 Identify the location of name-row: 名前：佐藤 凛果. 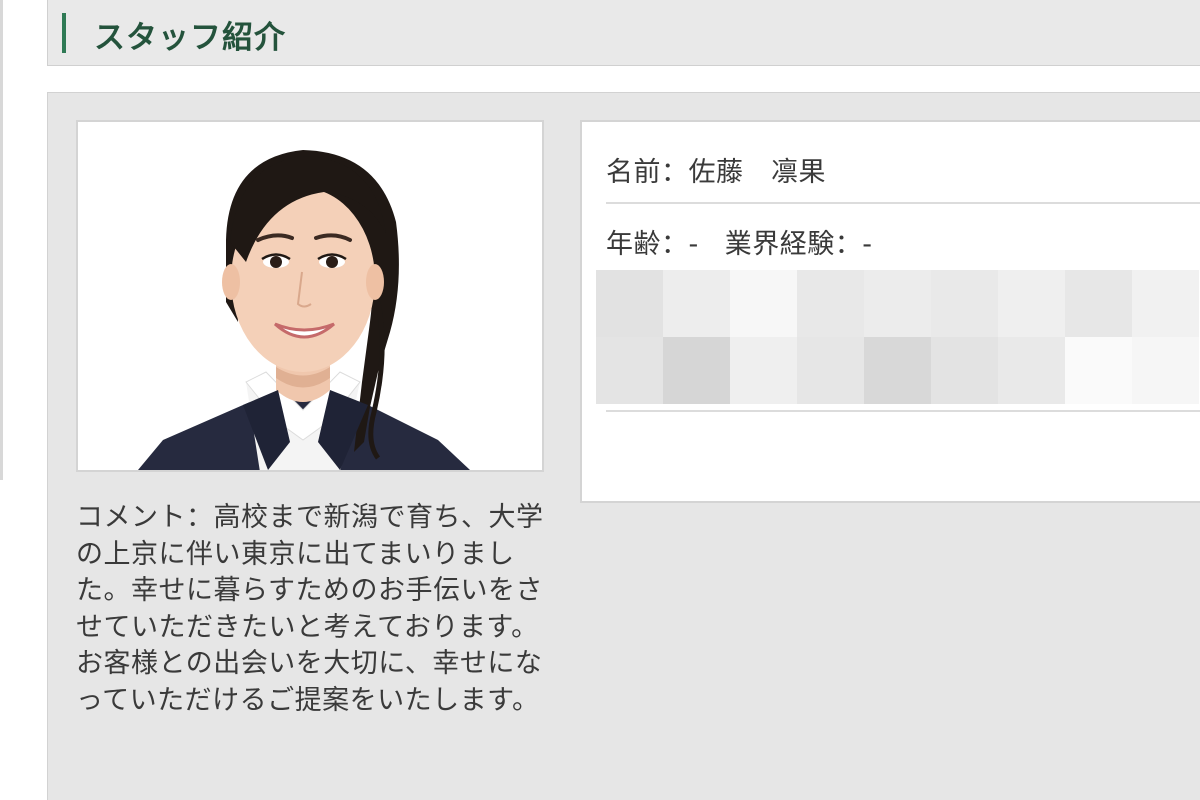
(716, 169).